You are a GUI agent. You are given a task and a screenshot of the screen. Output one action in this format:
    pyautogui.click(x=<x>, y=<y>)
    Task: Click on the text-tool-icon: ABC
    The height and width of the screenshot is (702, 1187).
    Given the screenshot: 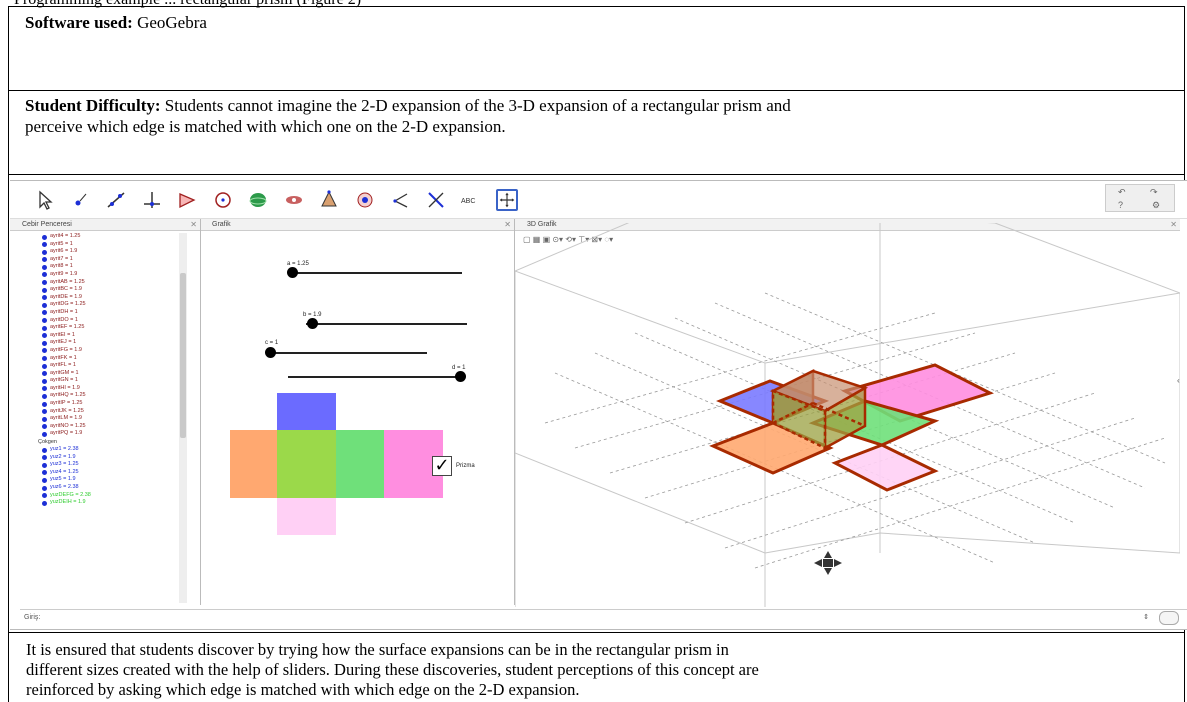 What is the action you would take?
    pyautogui.click(x=471, y=200)
    